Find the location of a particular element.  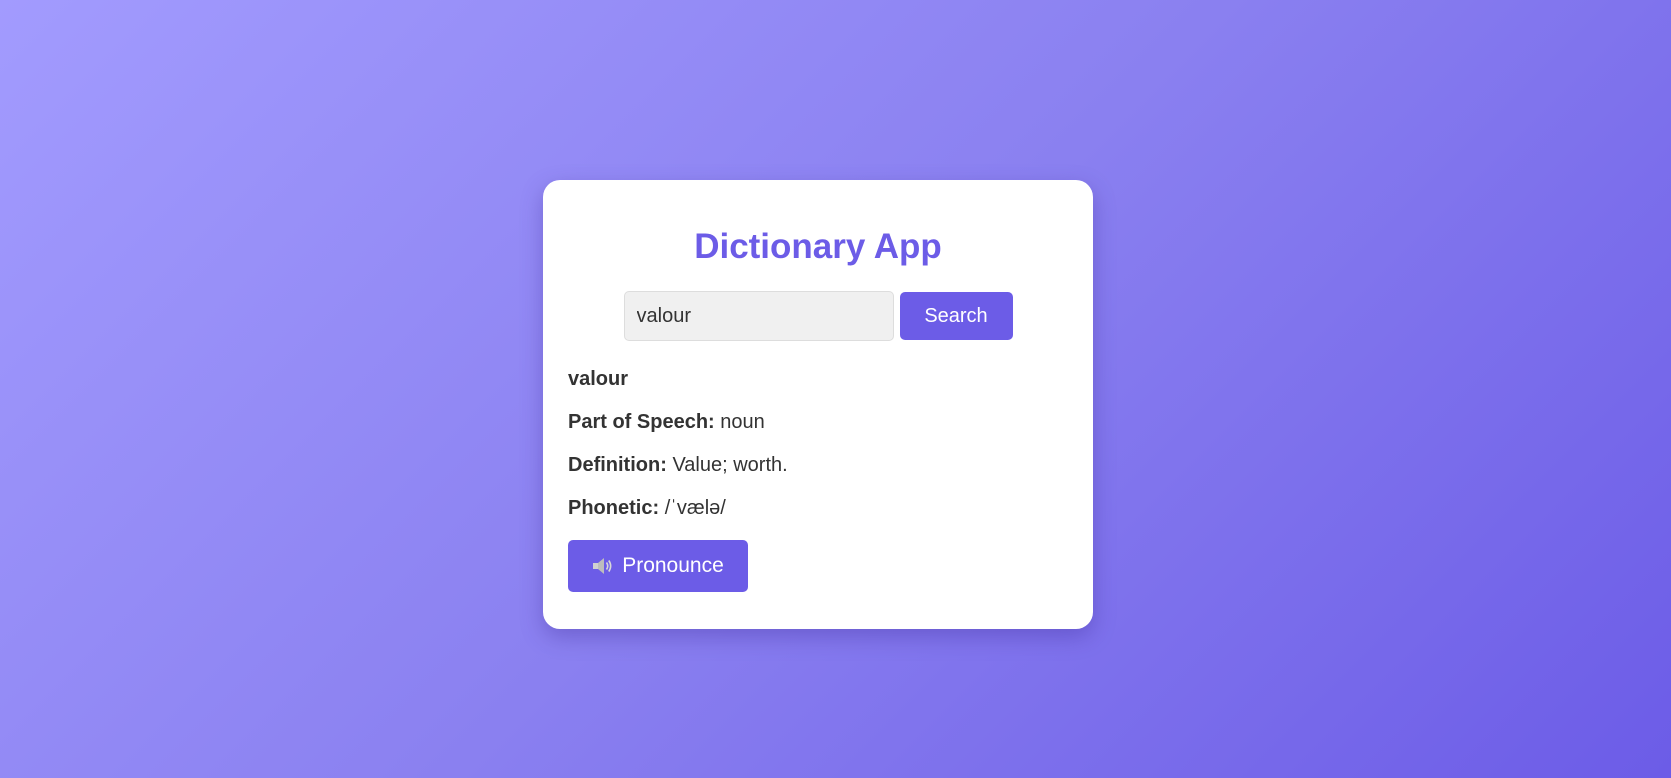

definition-row: Definition: Value; worth. is located at coordinates (818, 465).